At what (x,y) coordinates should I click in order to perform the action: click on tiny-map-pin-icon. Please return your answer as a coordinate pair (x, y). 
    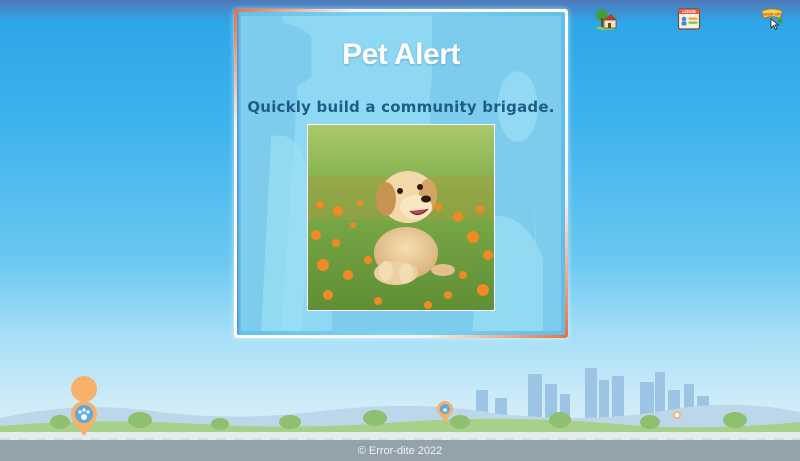
    Looking at the image, I should click on (677, 415).